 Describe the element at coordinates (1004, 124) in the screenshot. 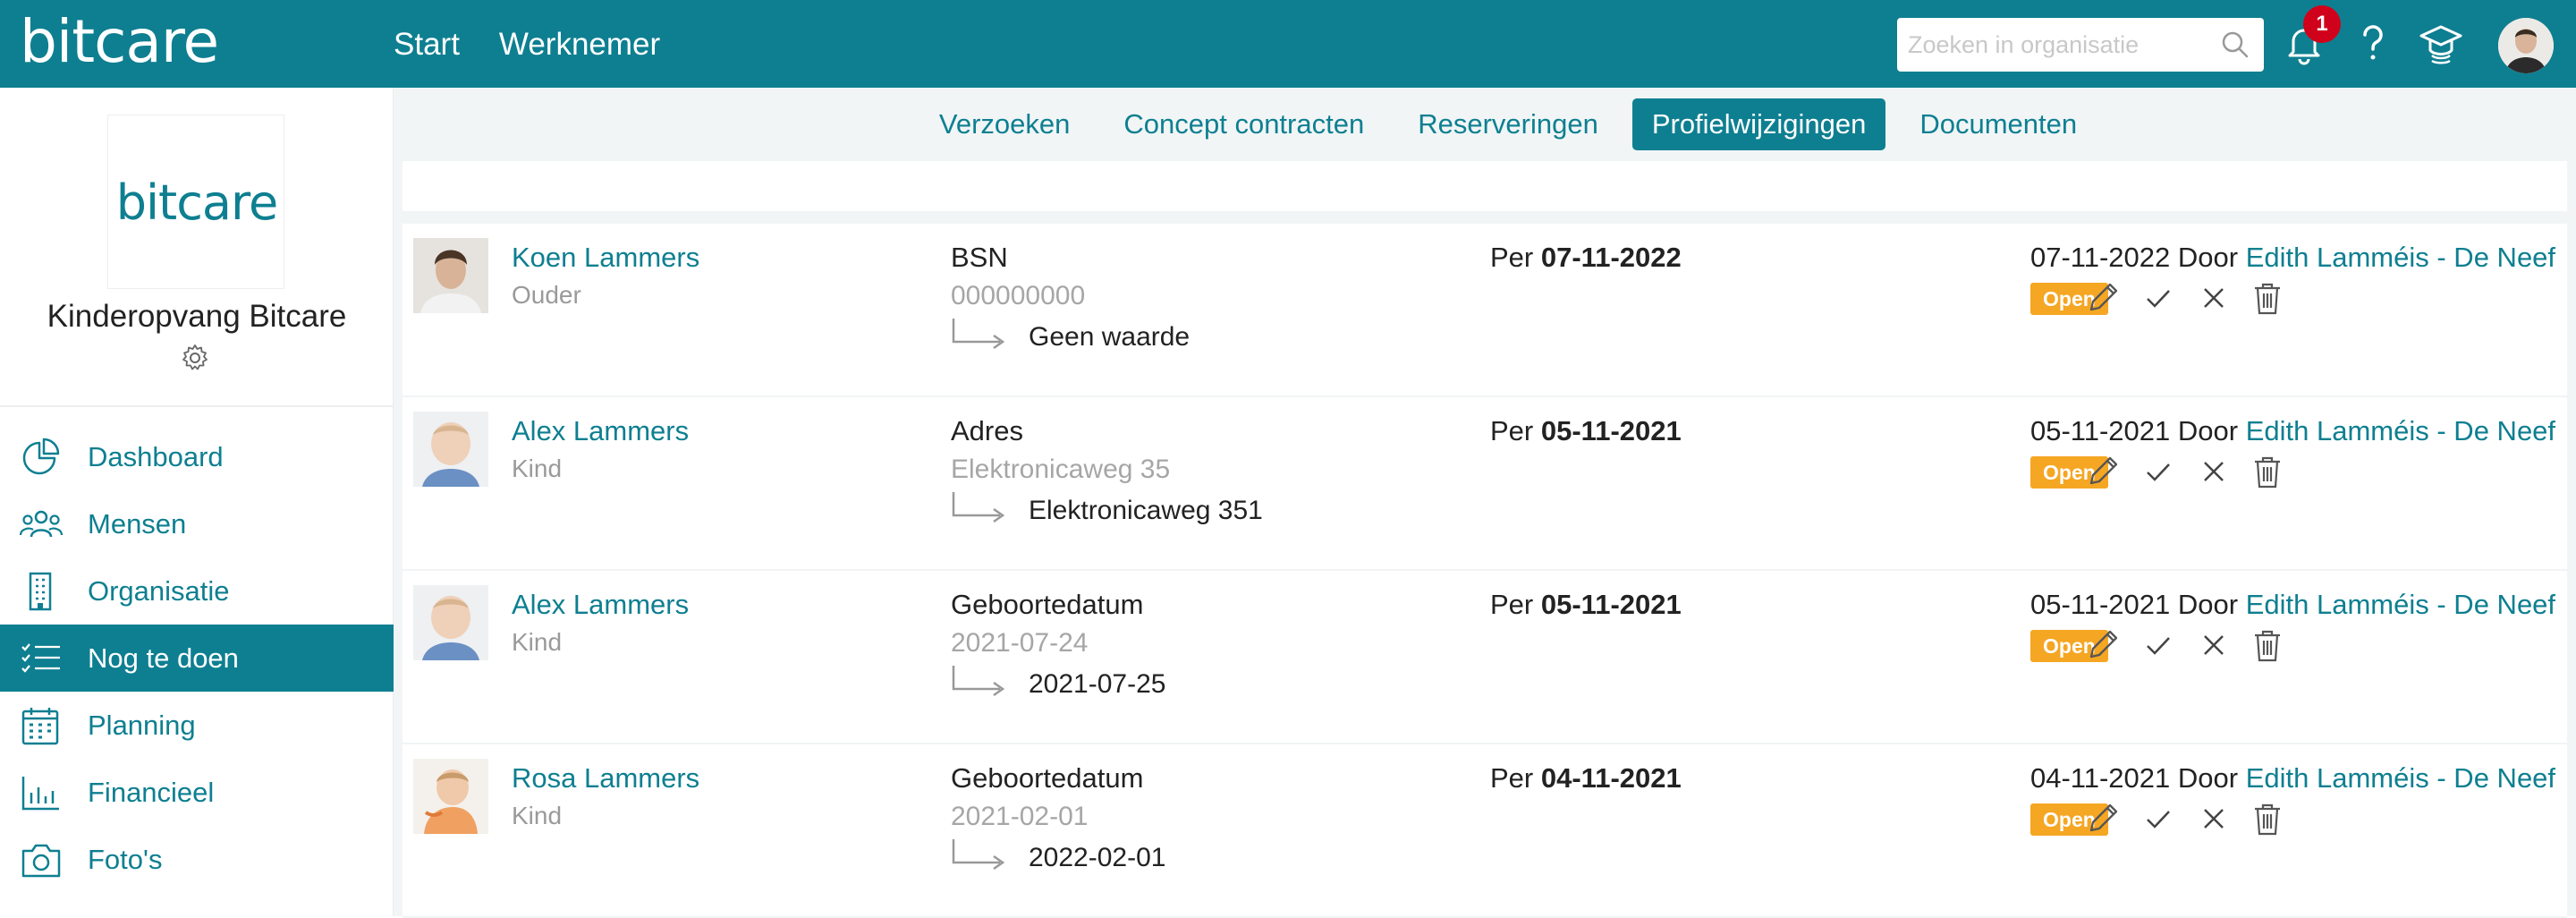

I see `tab-verzoeken: Verzoeken` at that location.